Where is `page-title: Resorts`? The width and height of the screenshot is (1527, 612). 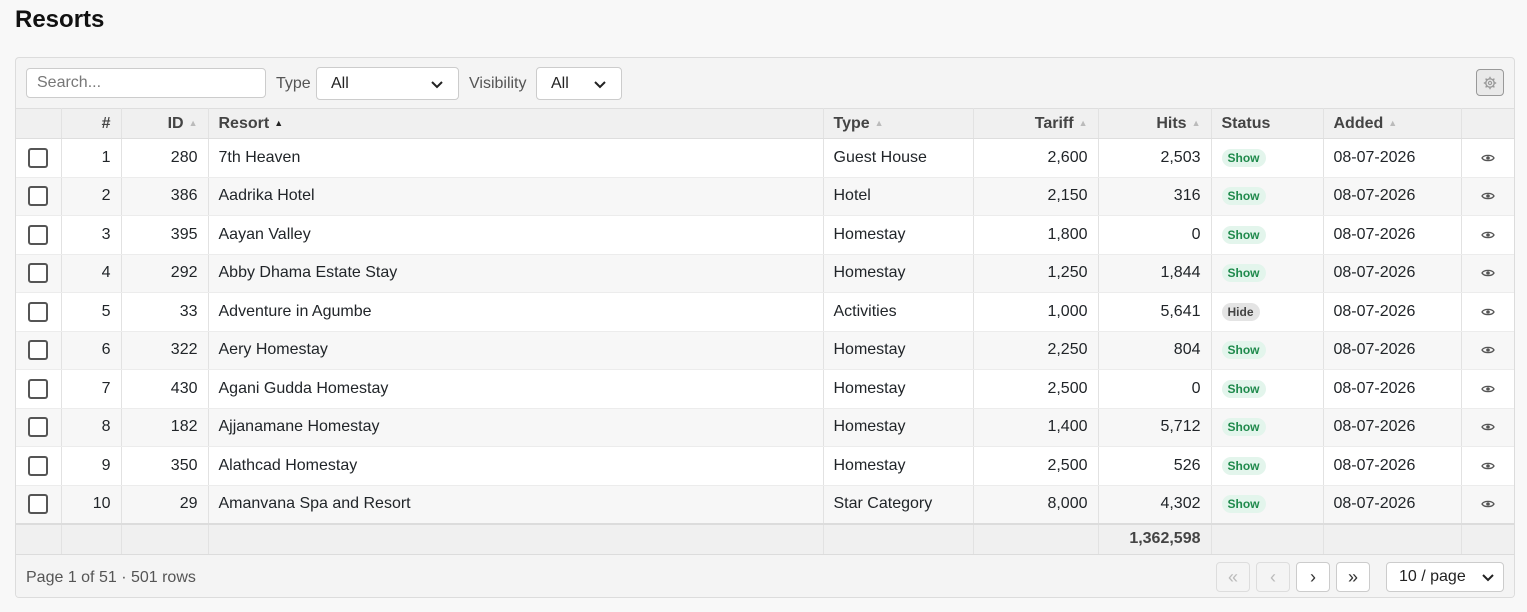
page-title: Resorts is located at coordinates (60, 19).